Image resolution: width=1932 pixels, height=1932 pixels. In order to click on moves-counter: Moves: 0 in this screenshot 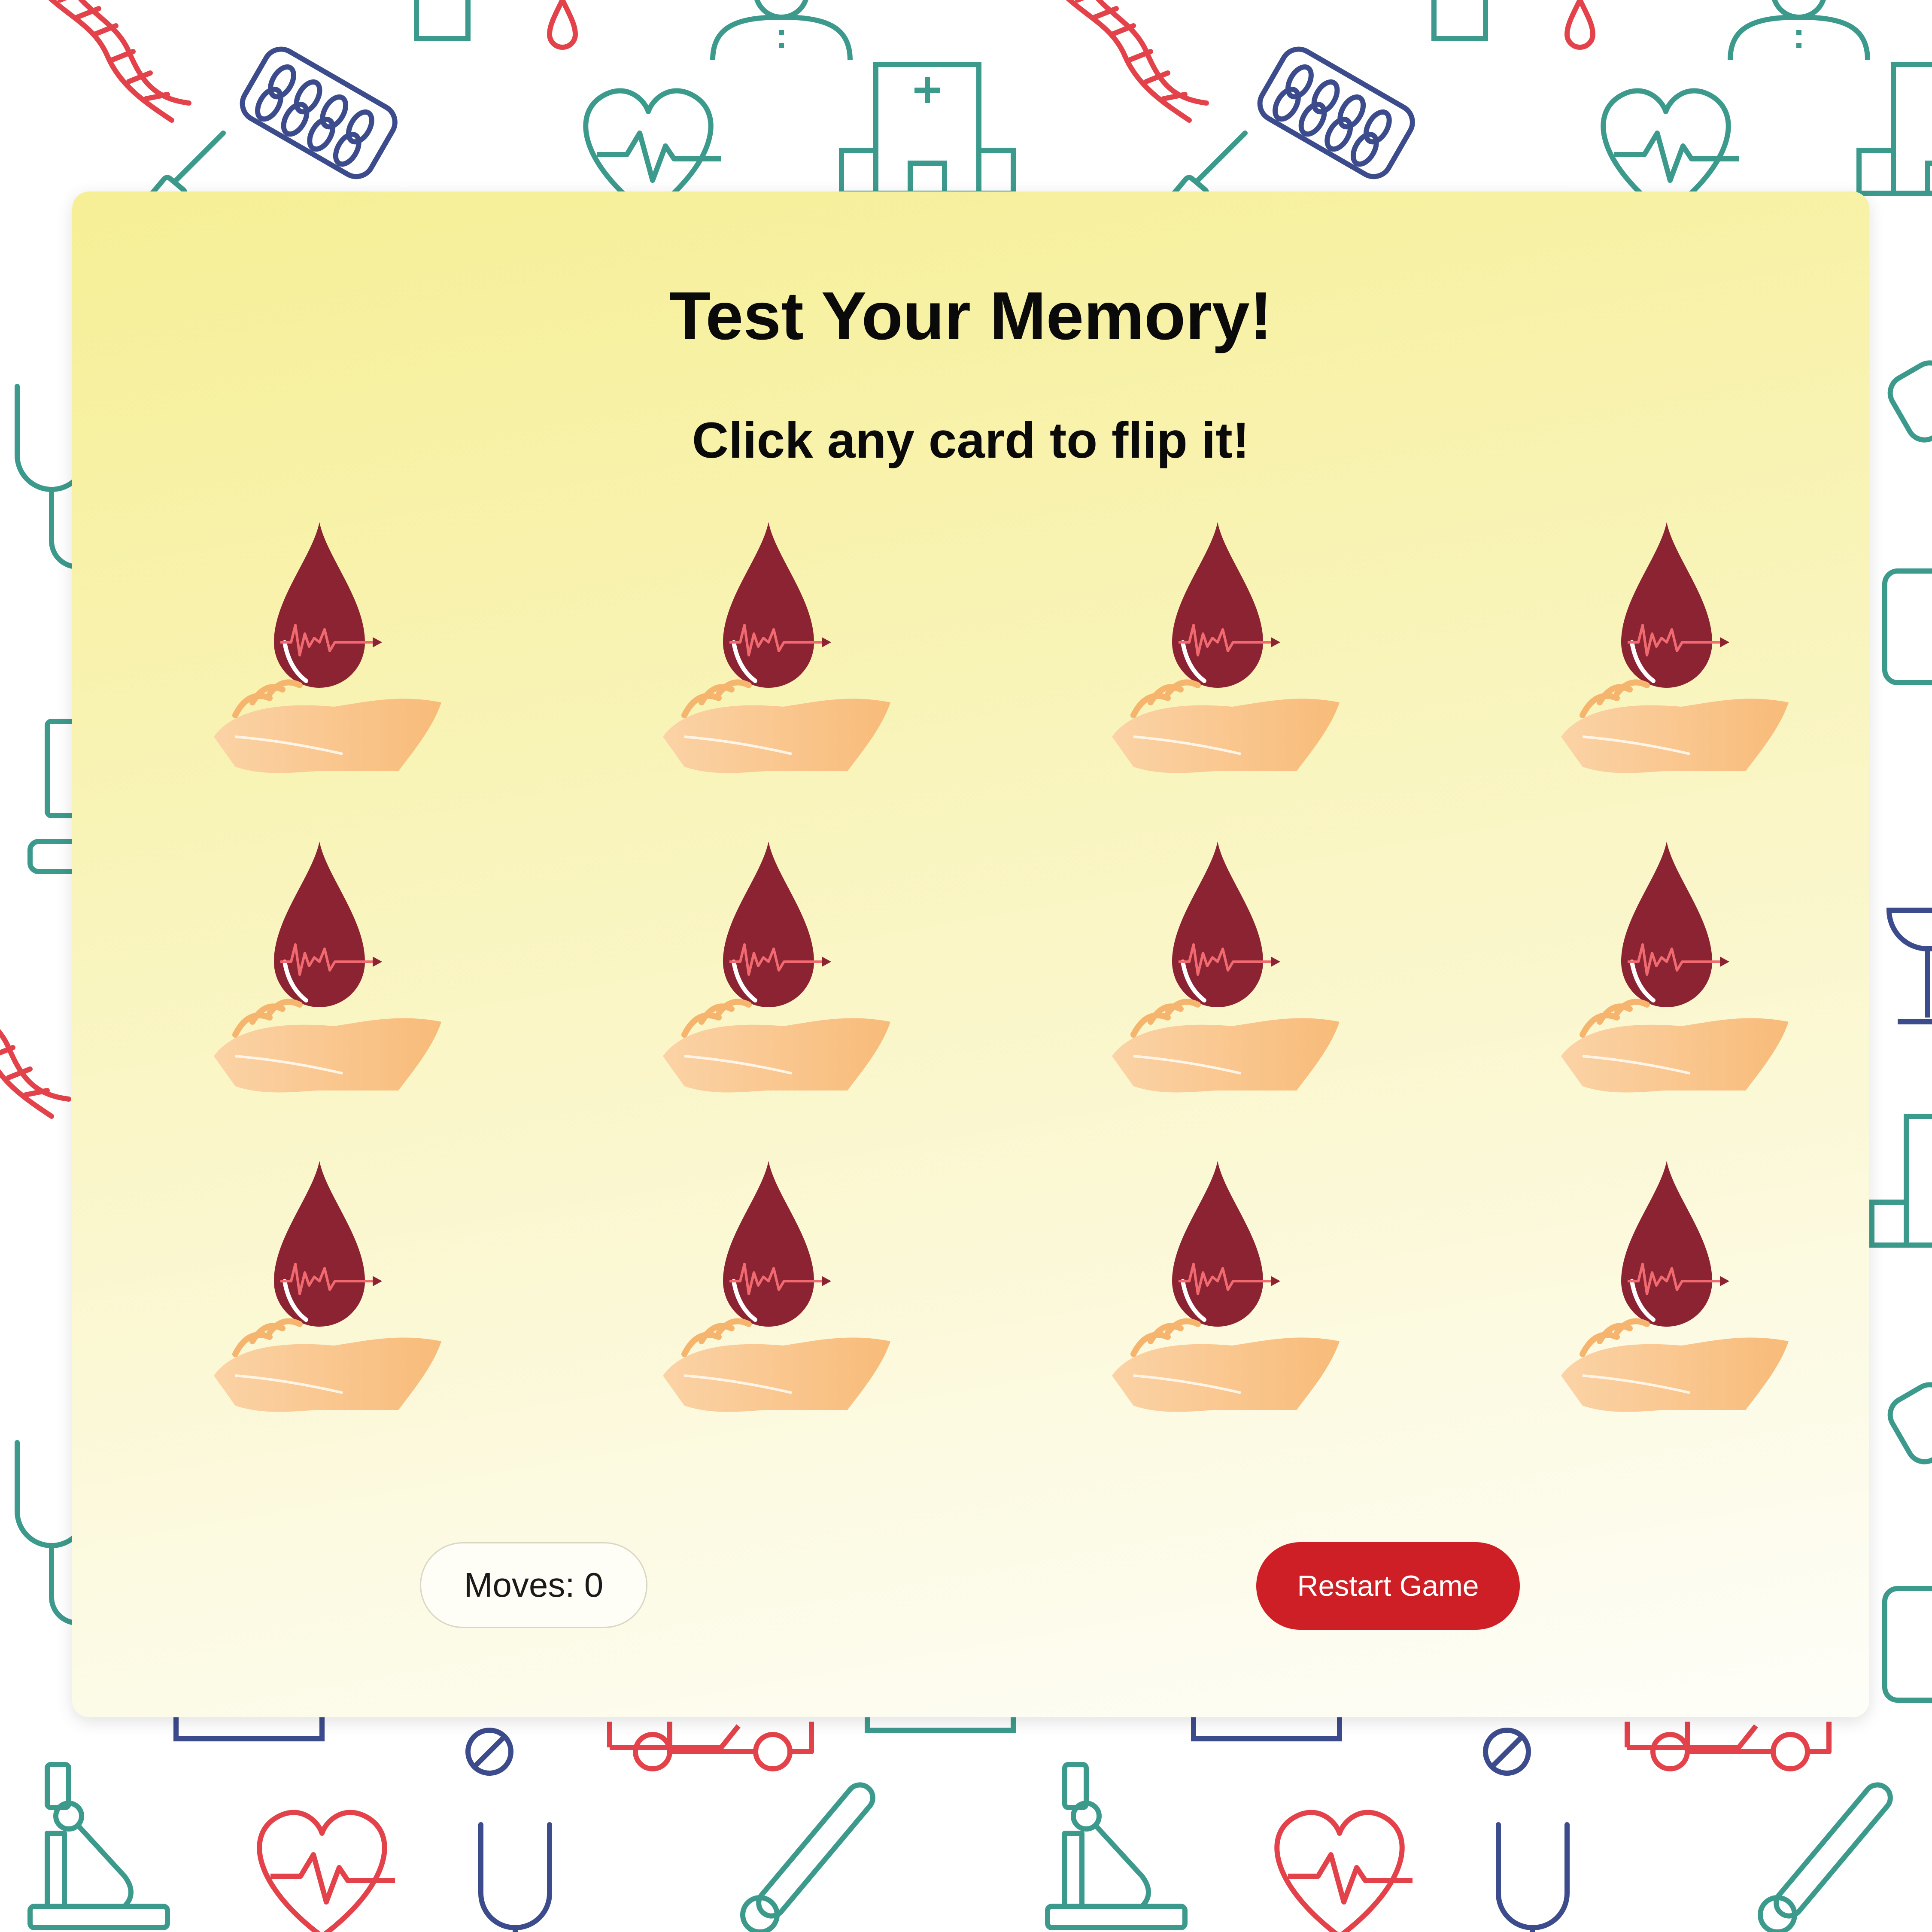, I will do `click(533, 1585)`.